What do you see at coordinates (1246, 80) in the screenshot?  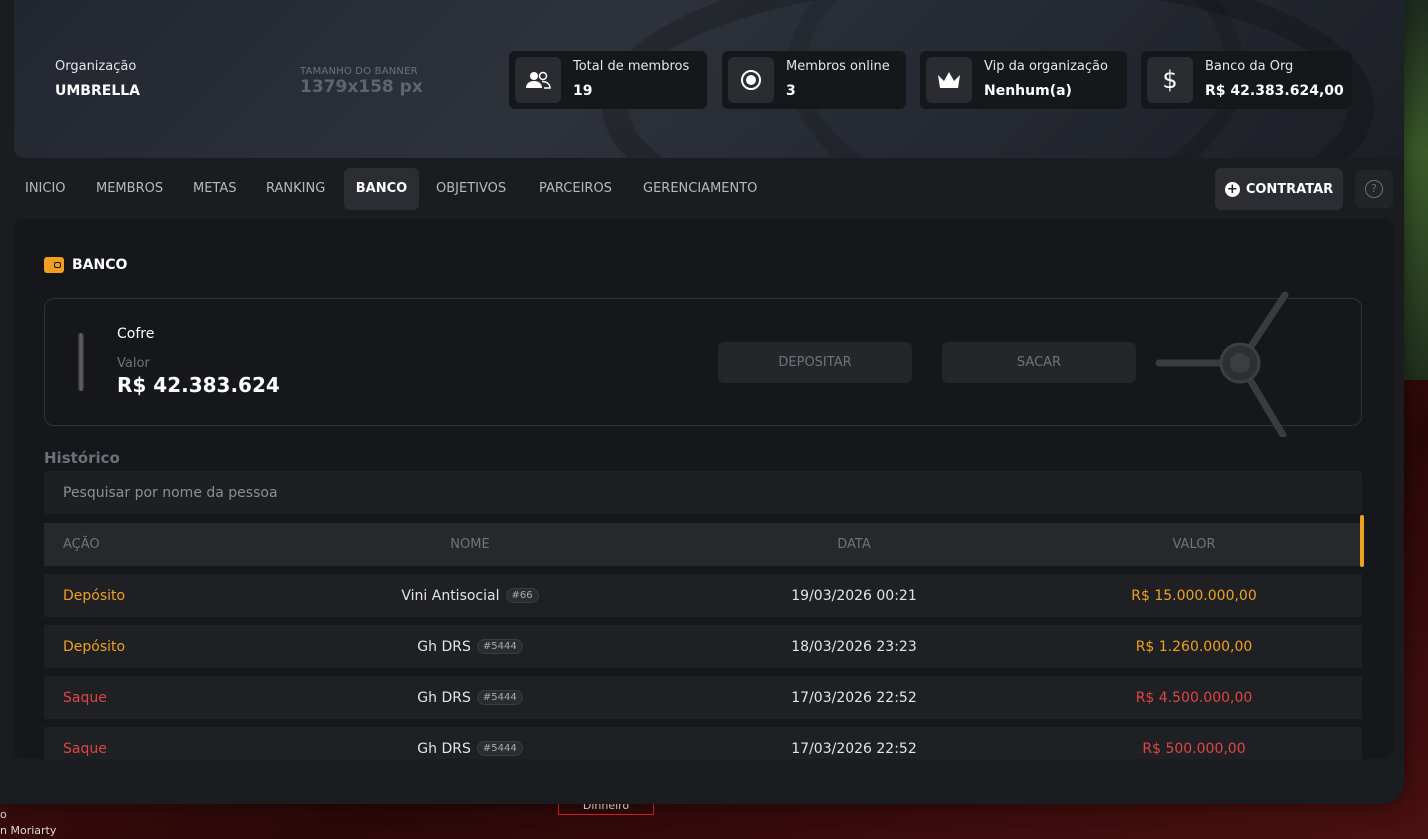 I see `stat-org-bank: $ Banco da Org R$ 42.383.624,00` at bounding box center [1246, 80].